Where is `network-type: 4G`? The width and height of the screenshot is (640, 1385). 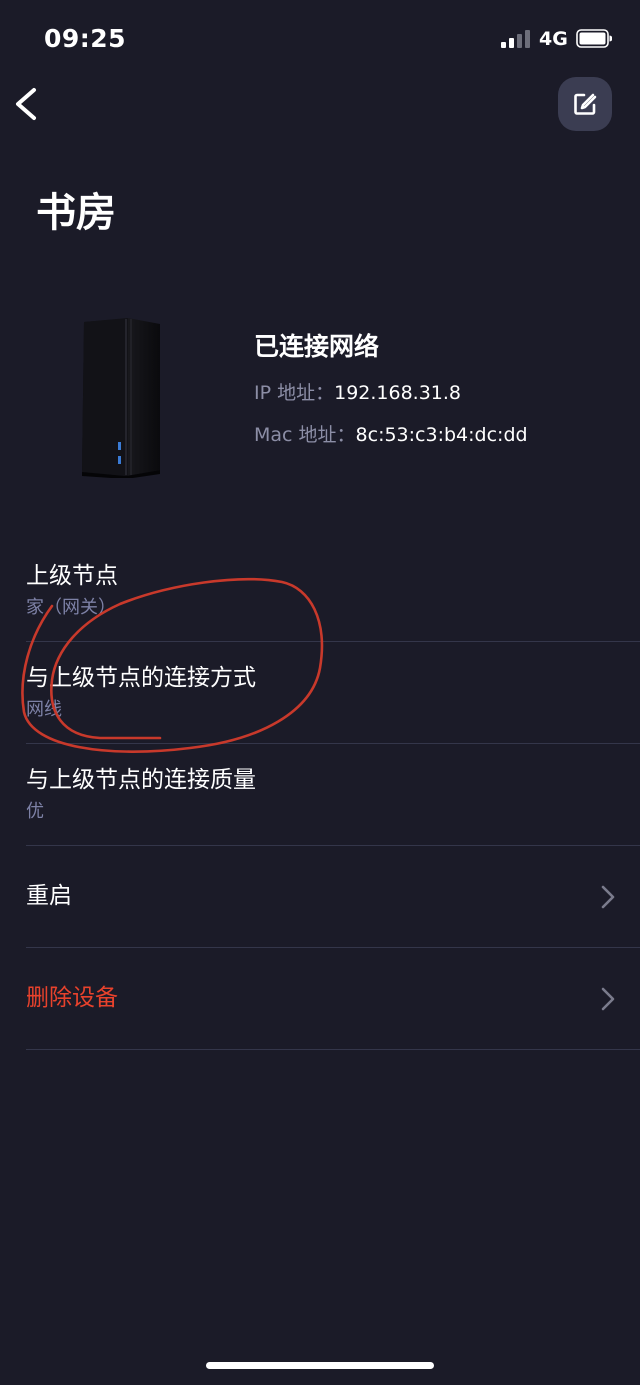 network-type: 4G is located at coordinates (553, 39).